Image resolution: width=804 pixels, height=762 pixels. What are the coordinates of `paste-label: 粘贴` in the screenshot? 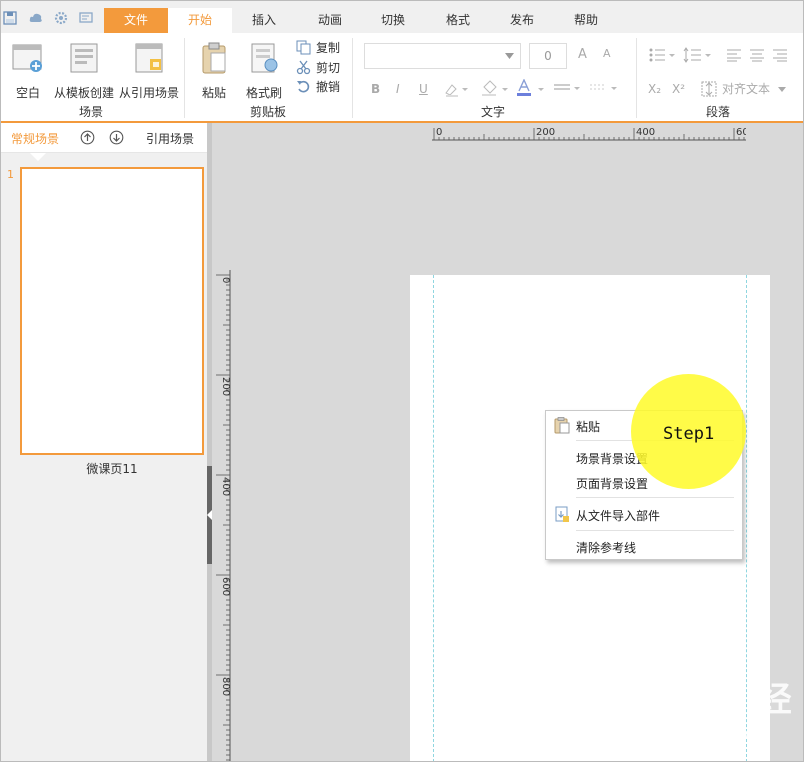 It's located at (213, 93).